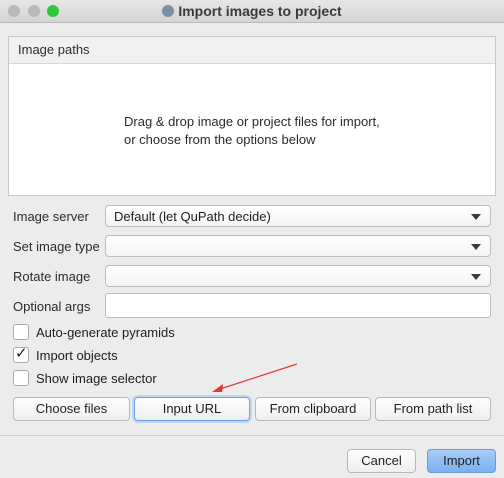  I want to click on annotation-arrow-icon, so click(255, 377).